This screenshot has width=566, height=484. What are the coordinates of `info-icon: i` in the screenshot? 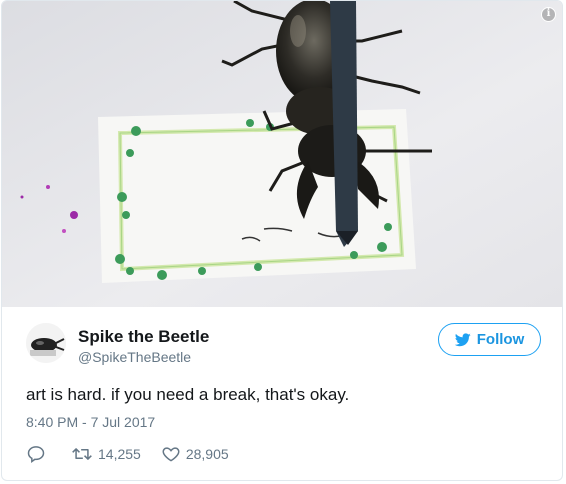 It's located at (548, 14).